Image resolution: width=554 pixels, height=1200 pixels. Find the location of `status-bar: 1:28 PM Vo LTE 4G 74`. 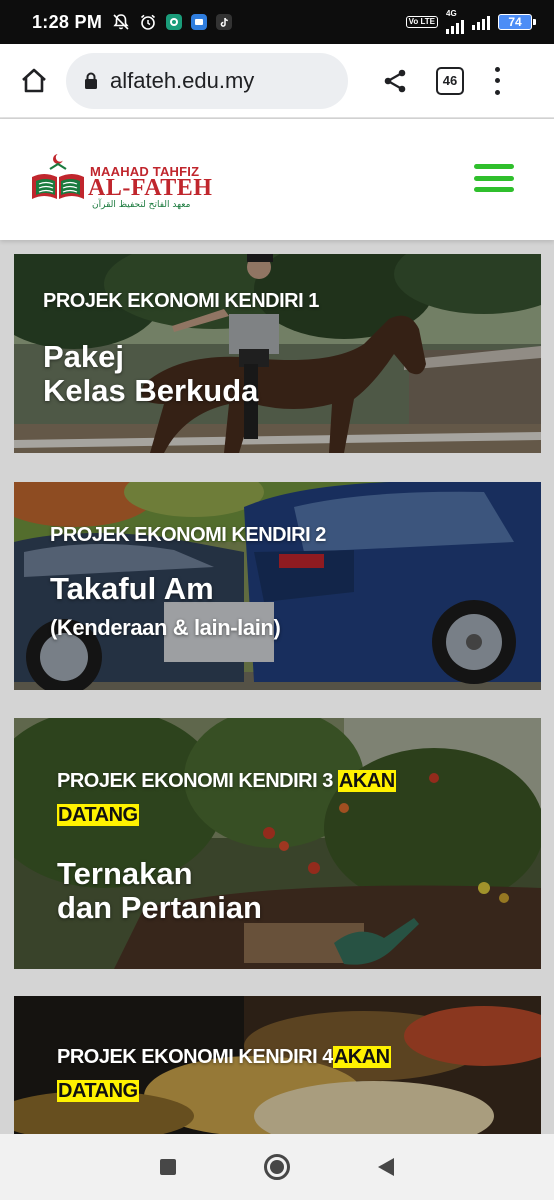

status-bar: 1:28 PM Vo LTE 4G 74 is located at coordinates (277, 22).